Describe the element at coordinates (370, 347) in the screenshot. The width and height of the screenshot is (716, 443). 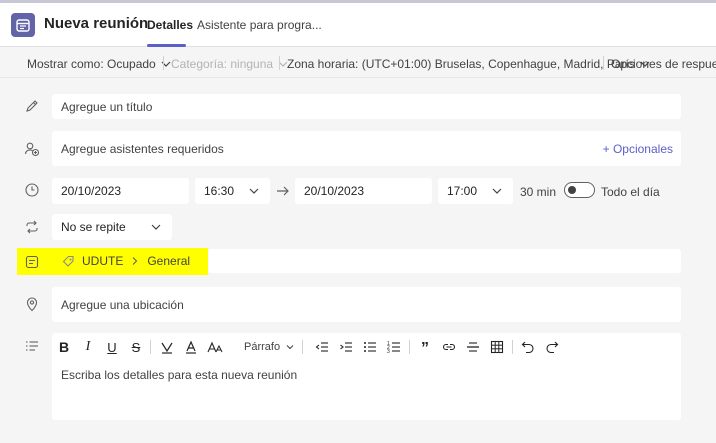
I see `bullet-list-icon` at that location.